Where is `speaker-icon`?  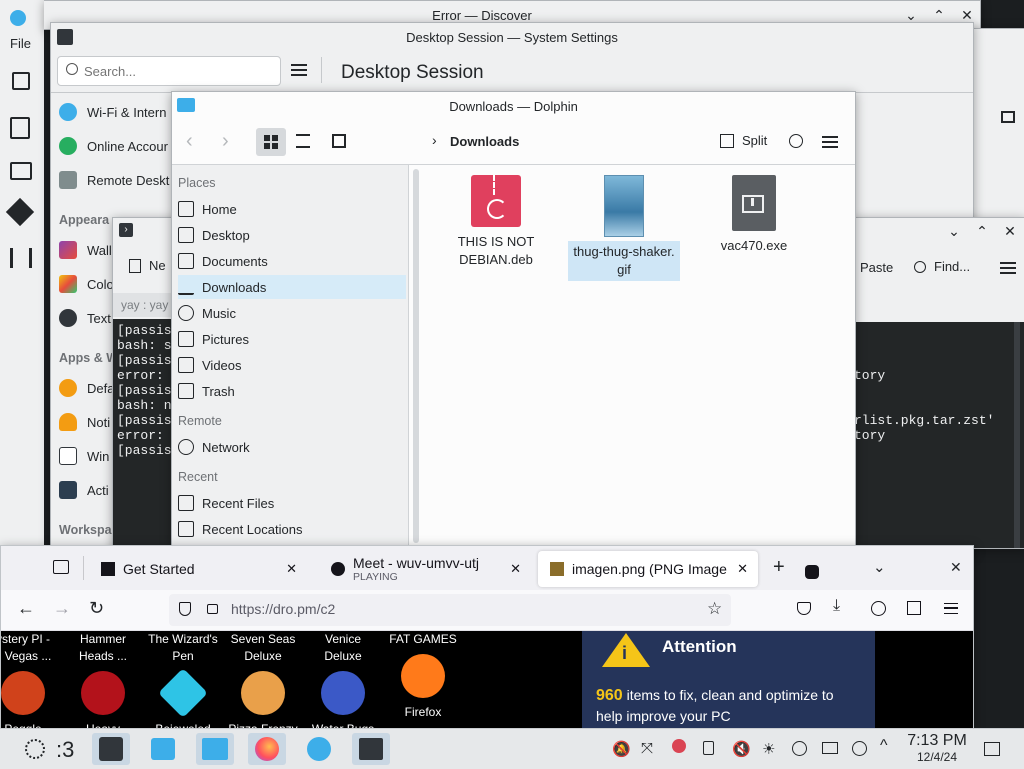 speaker-icon is located at coordinates (338, 569).